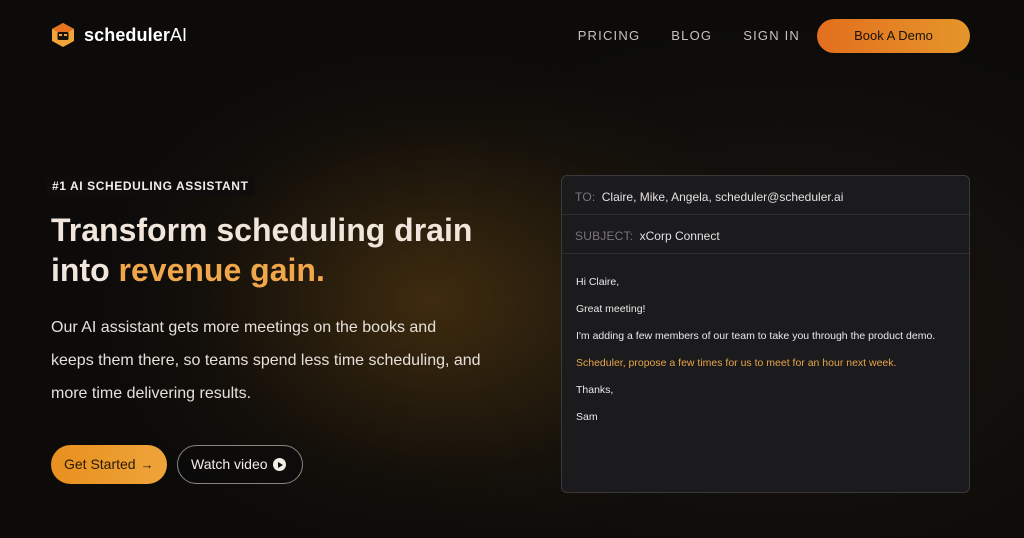  I want to click on hero-eyebrow: #1 AI SCHEDULING ASSISTANT, so click(150, 186).